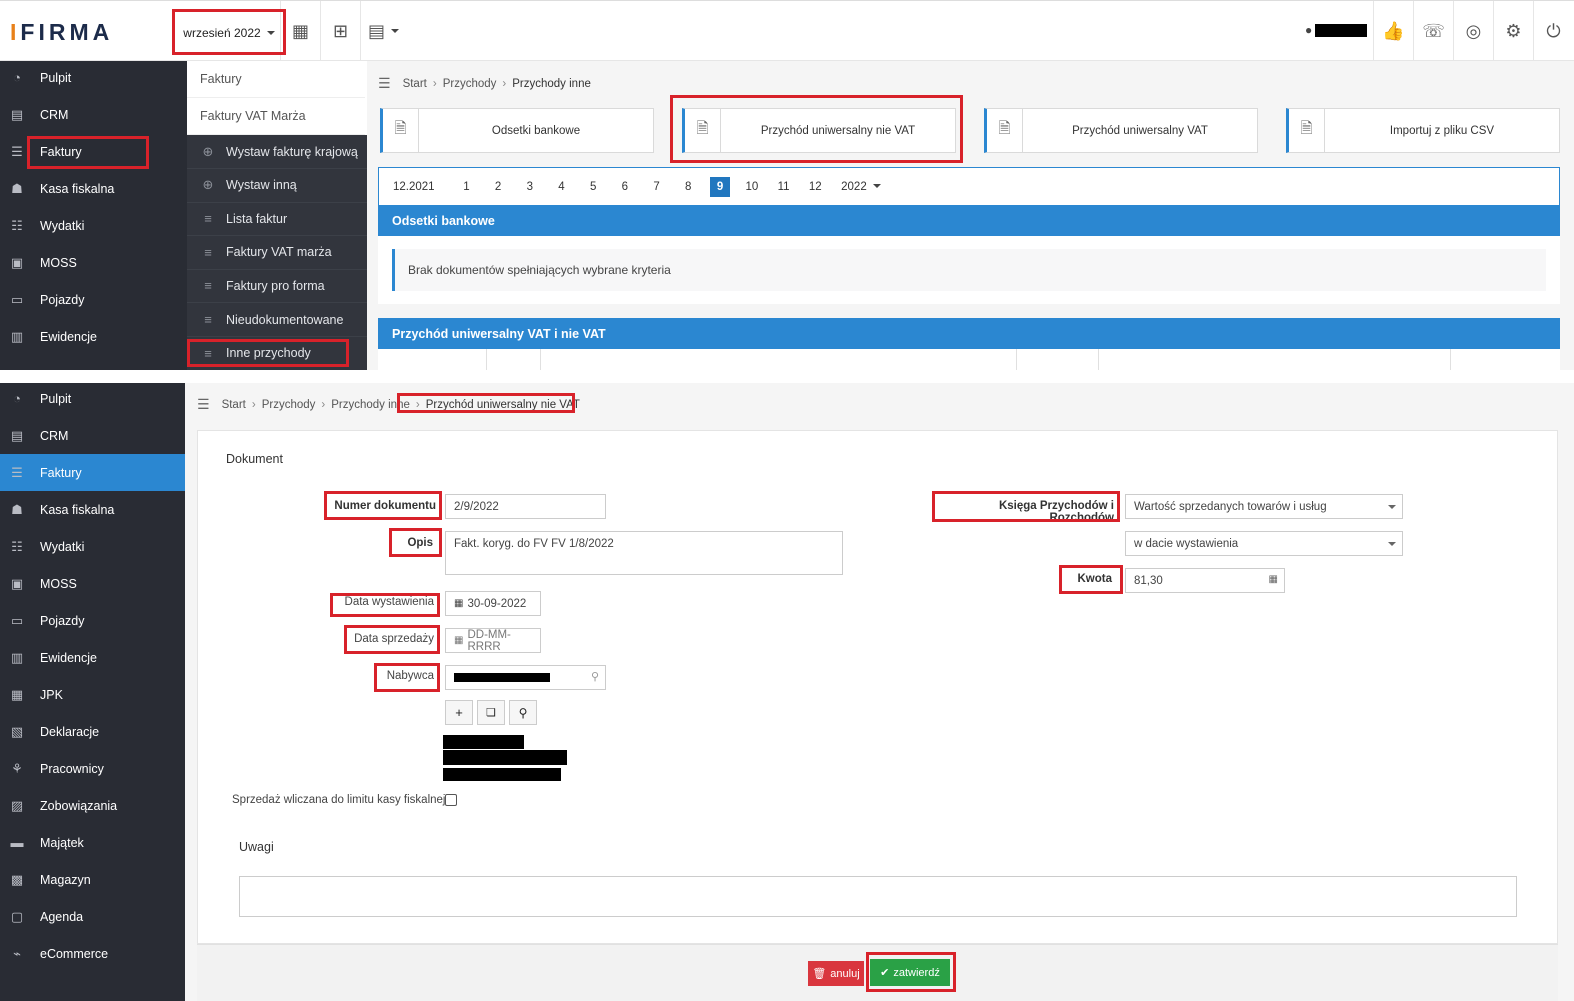 The height and width of the screenshot is (1001, 1574). I want to click on submenu-item-wystaw-fakturę-krajową: ⊕ Wystaw fakturę krajową, so click(277, 152).